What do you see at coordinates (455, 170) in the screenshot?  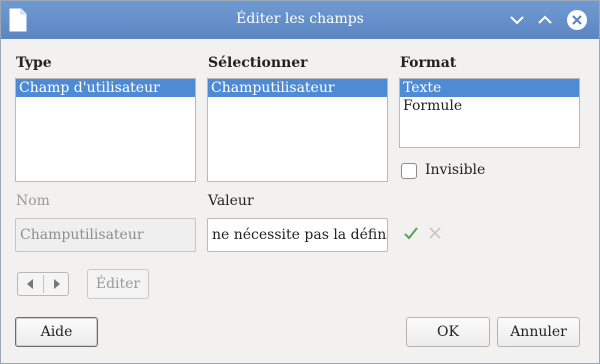 I see `invisible-label: Invisible` at bounding box center [455, 170].